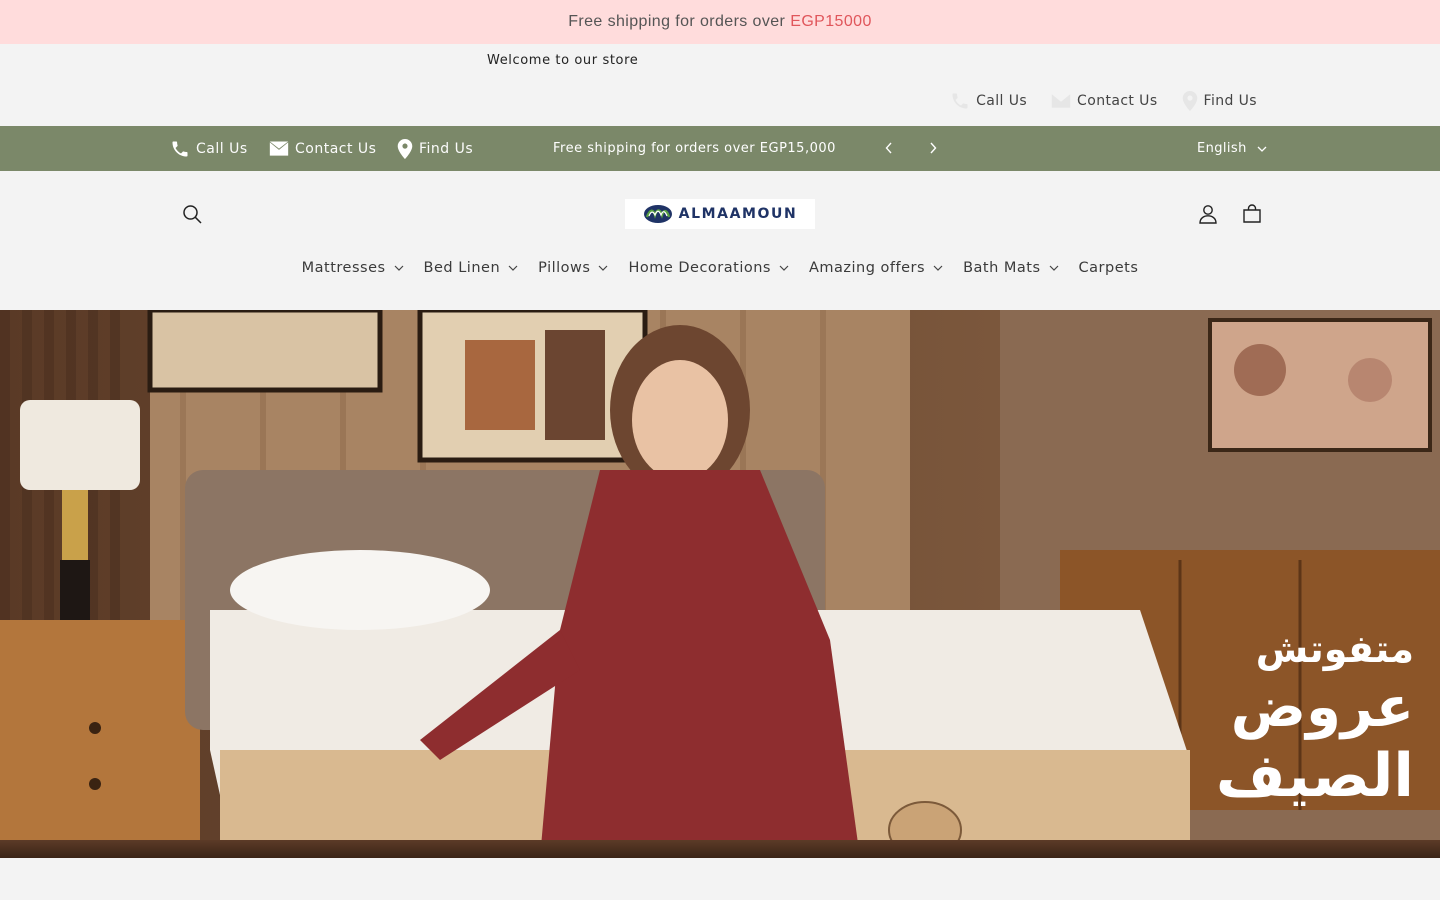 This screenshot has height=900, width=1440. Describe the element at coordinates (657, 214) in the screenshot. I see `logo-mark-icon` at that location.